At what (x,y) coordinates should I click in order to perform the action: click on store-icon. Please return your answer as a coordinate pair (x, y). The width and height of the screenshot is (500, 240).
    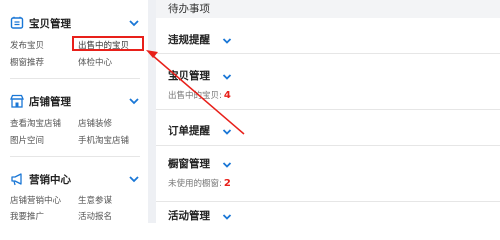
    Looking at the image, I should click on (17, 101).